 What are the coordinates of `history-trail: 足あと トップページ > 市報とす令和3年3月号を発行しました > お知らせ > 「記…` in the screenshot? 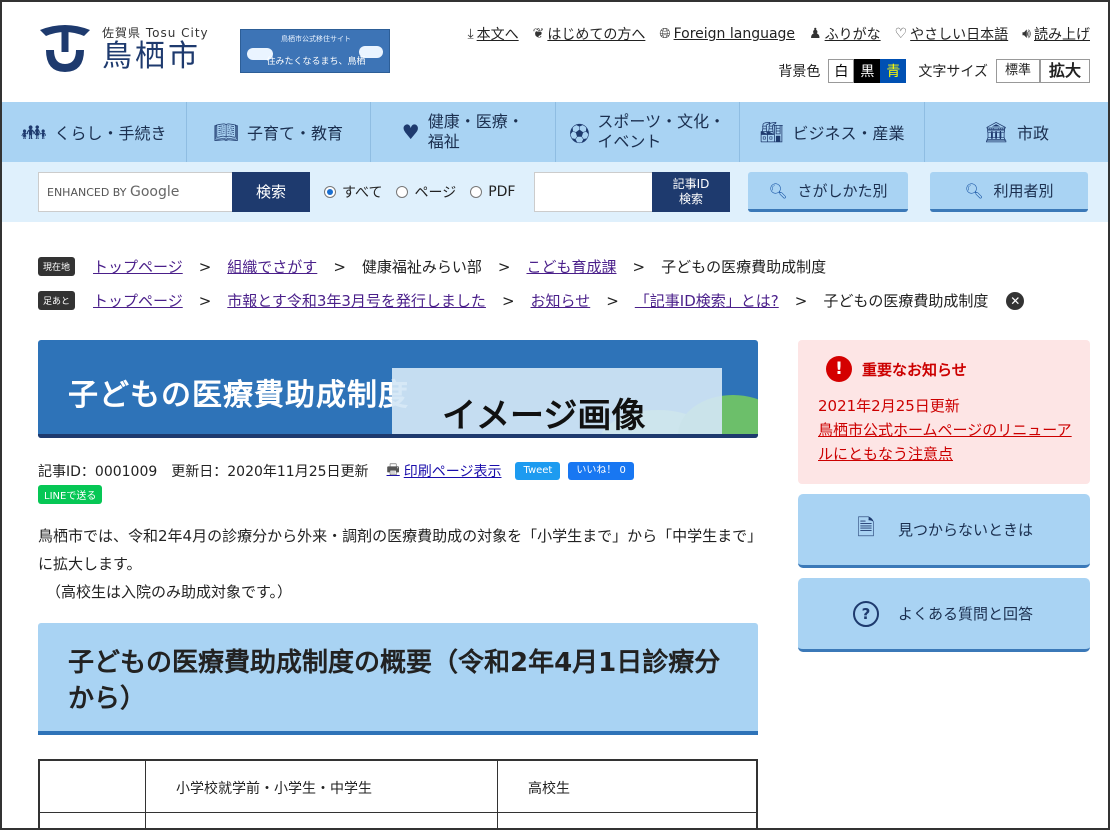 It's located at (531, 300).